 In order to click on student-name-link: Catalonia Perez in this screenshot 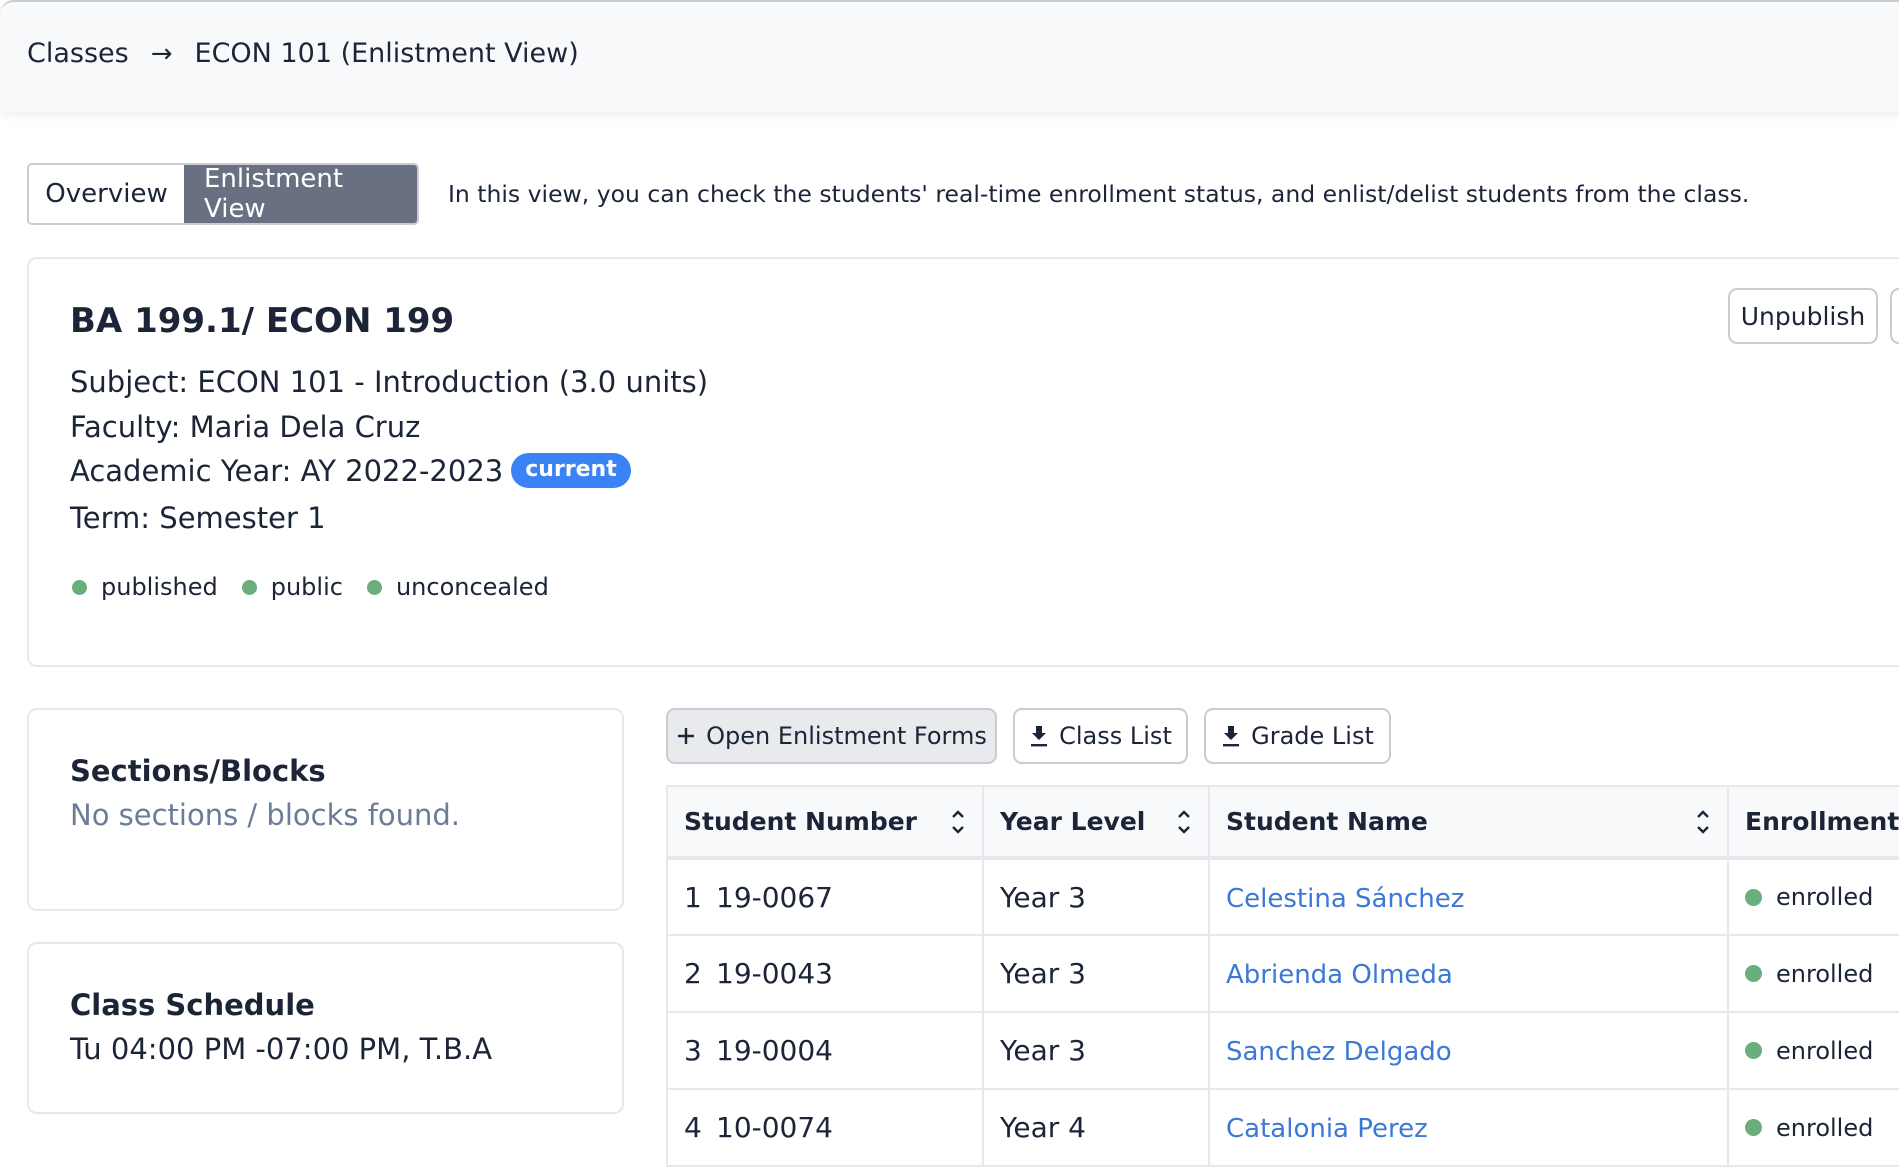, I will do `click(1327, 1129)`.